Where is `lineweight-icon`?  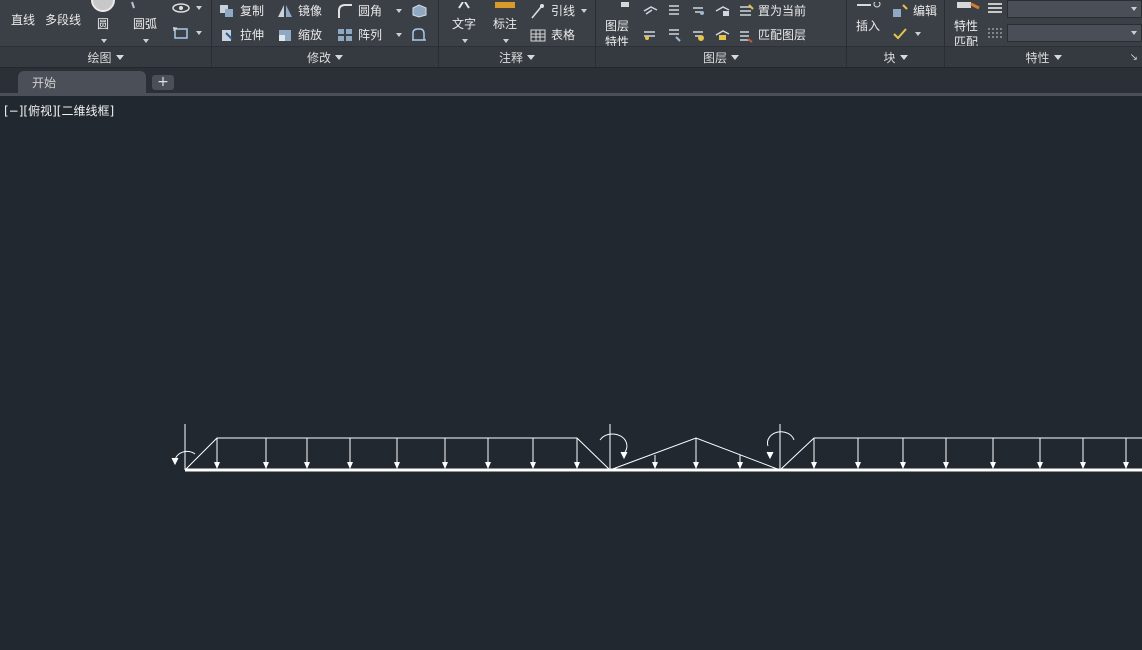
lineweight-icon is located at coordinates (995, 8).